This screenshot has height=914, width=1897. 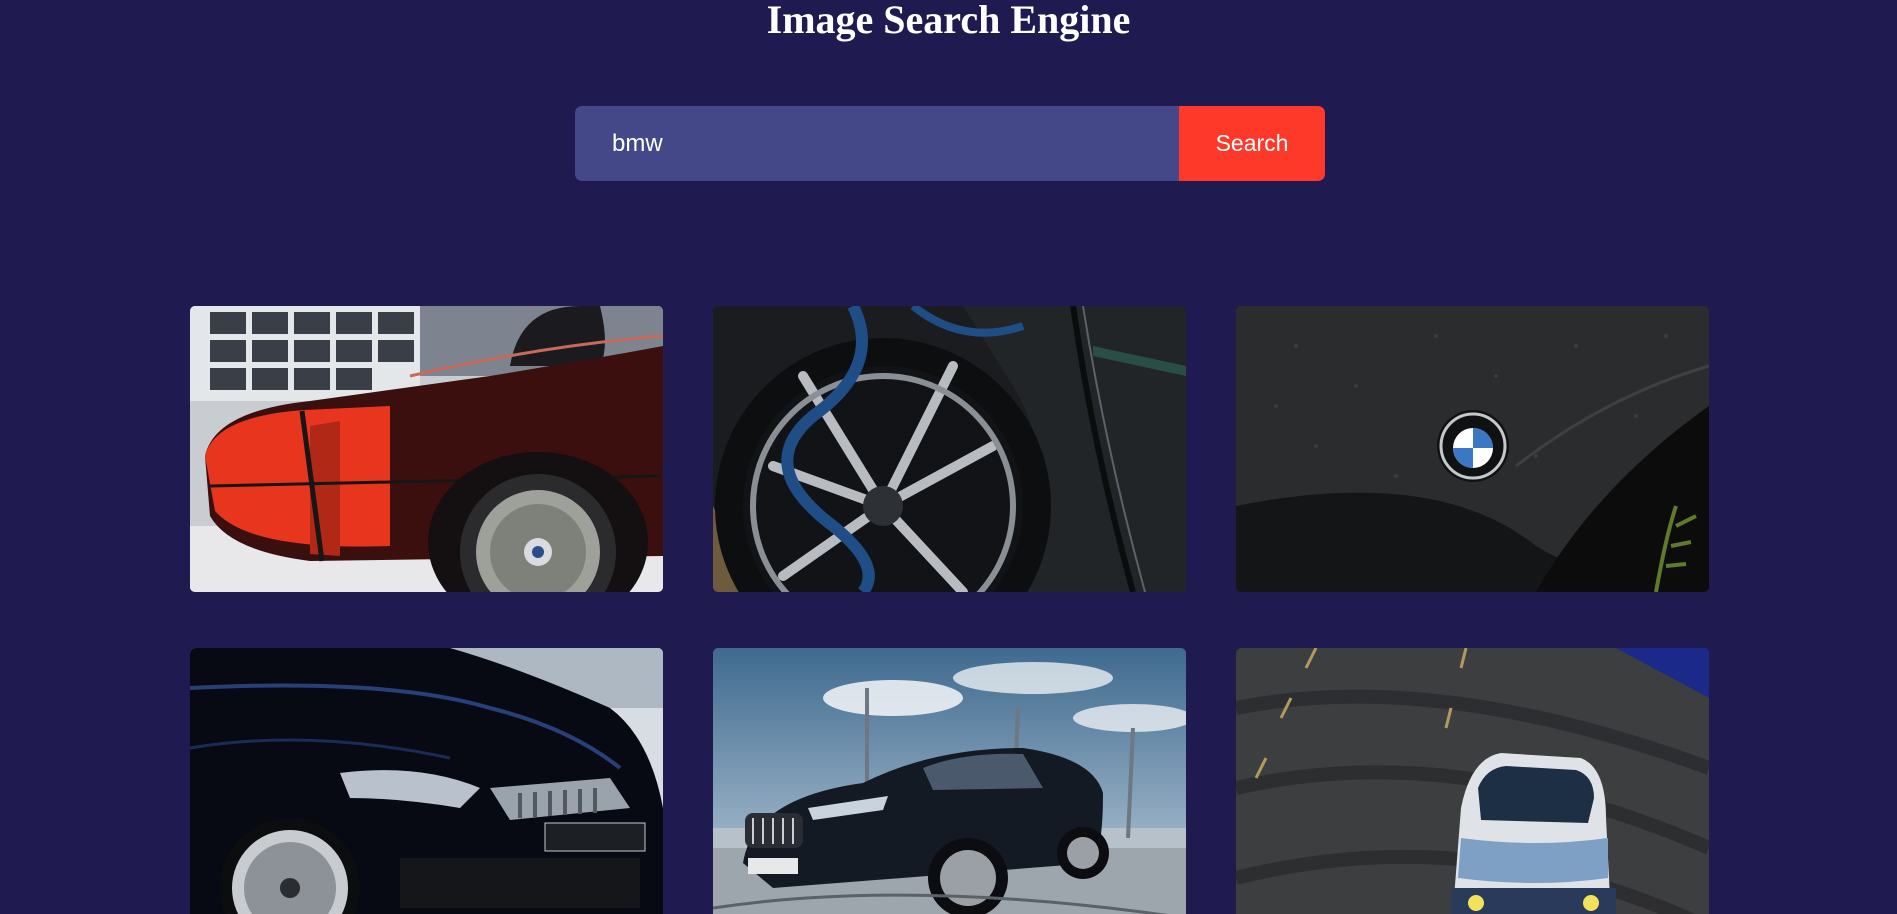 I want to click on black-bmw-sedan-photo, so click(x=949, y=781).